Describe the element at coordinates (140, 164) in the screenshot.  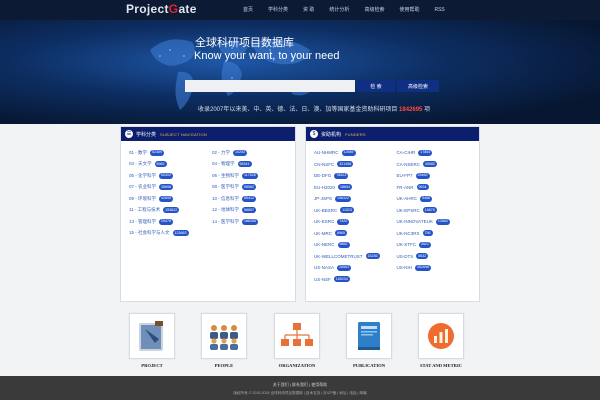
I see `list-item-label: 03 - 天文学` at that location.